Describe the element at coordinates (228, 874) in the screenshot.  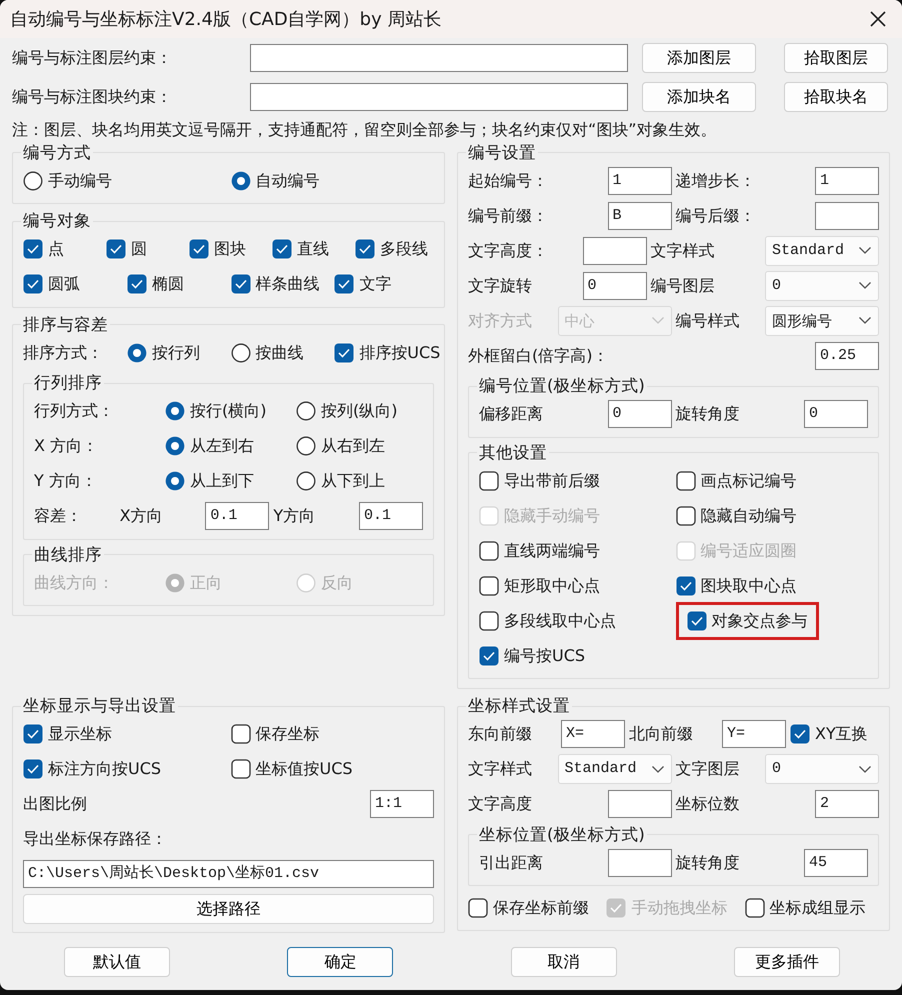
I see `text-field: C:\Users\周站长\Desktop\坐标01.csv` at that location.